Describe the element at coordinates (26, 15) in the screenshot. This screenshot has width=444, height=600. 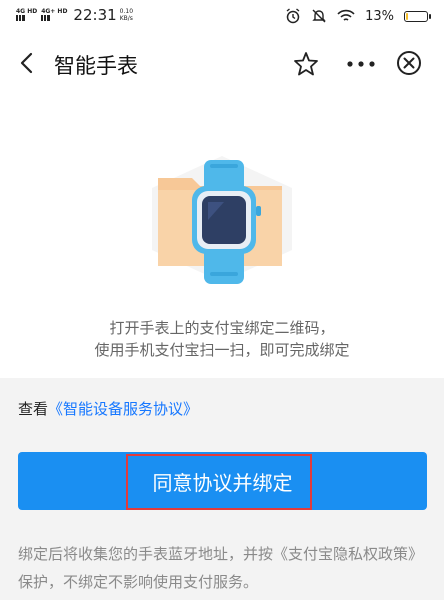
I see `network-indicator-1: 4G HD` at that location.